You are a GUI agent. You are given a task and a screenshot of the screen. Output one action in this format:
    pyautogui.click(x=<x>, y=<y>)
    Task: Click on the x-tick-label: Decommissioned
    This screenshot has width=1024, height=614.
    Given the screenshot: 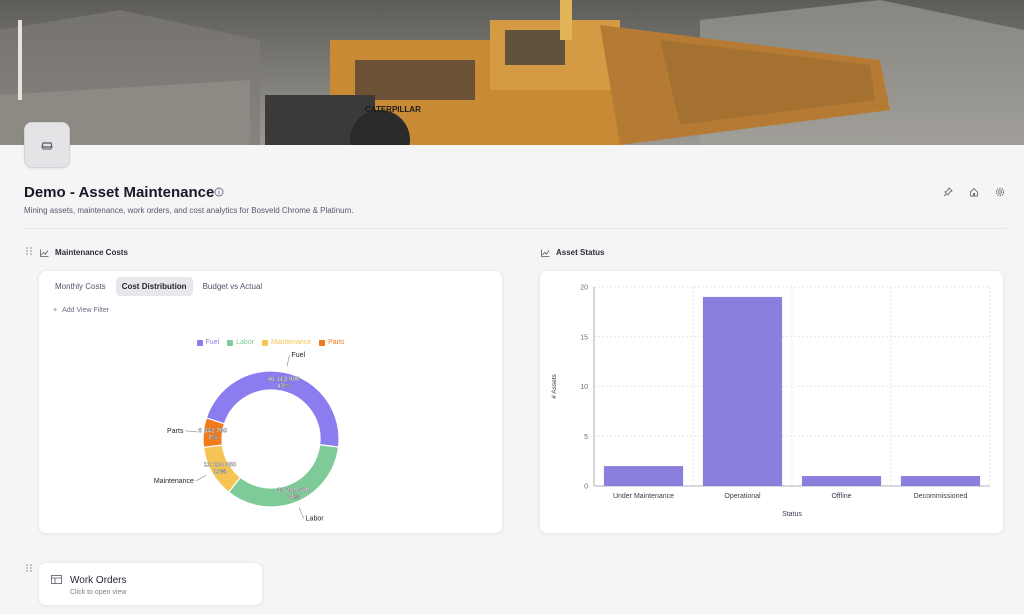 What is the action you would take?
    pyautogui.click(x=941, y=496)
    